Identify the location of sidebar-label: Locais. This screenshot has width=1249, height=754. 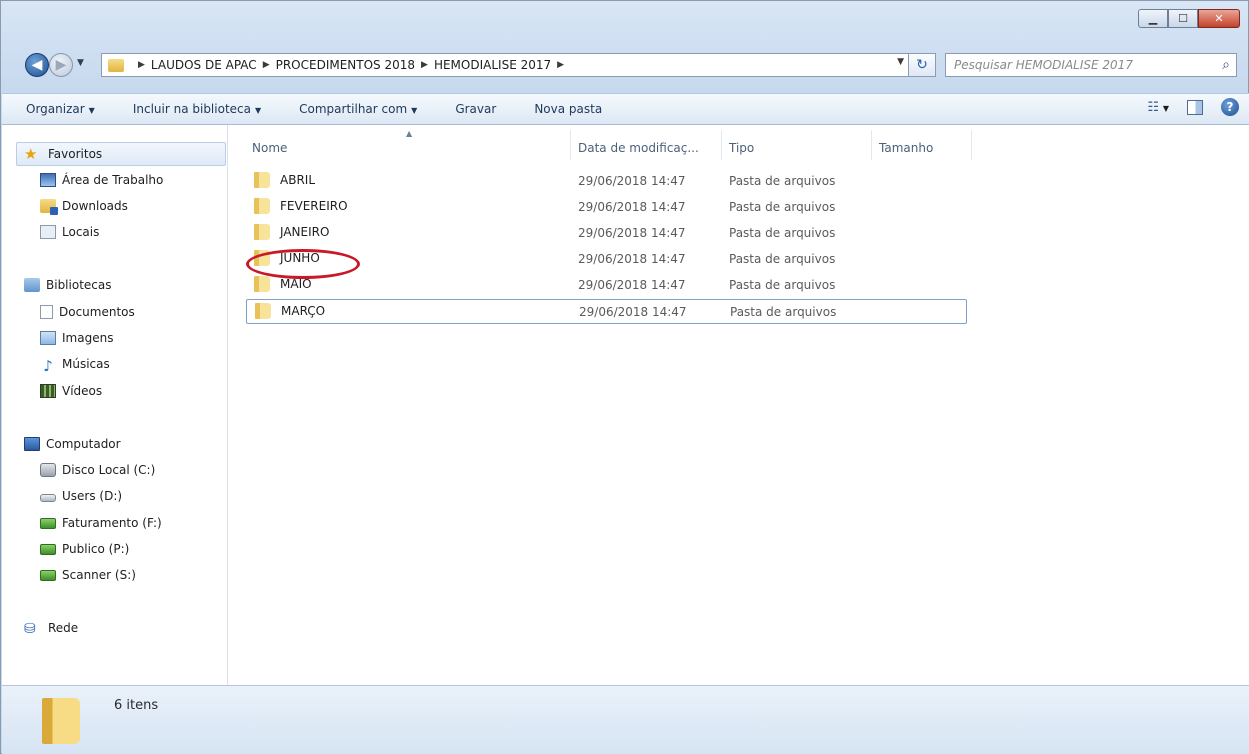
(81, 232).